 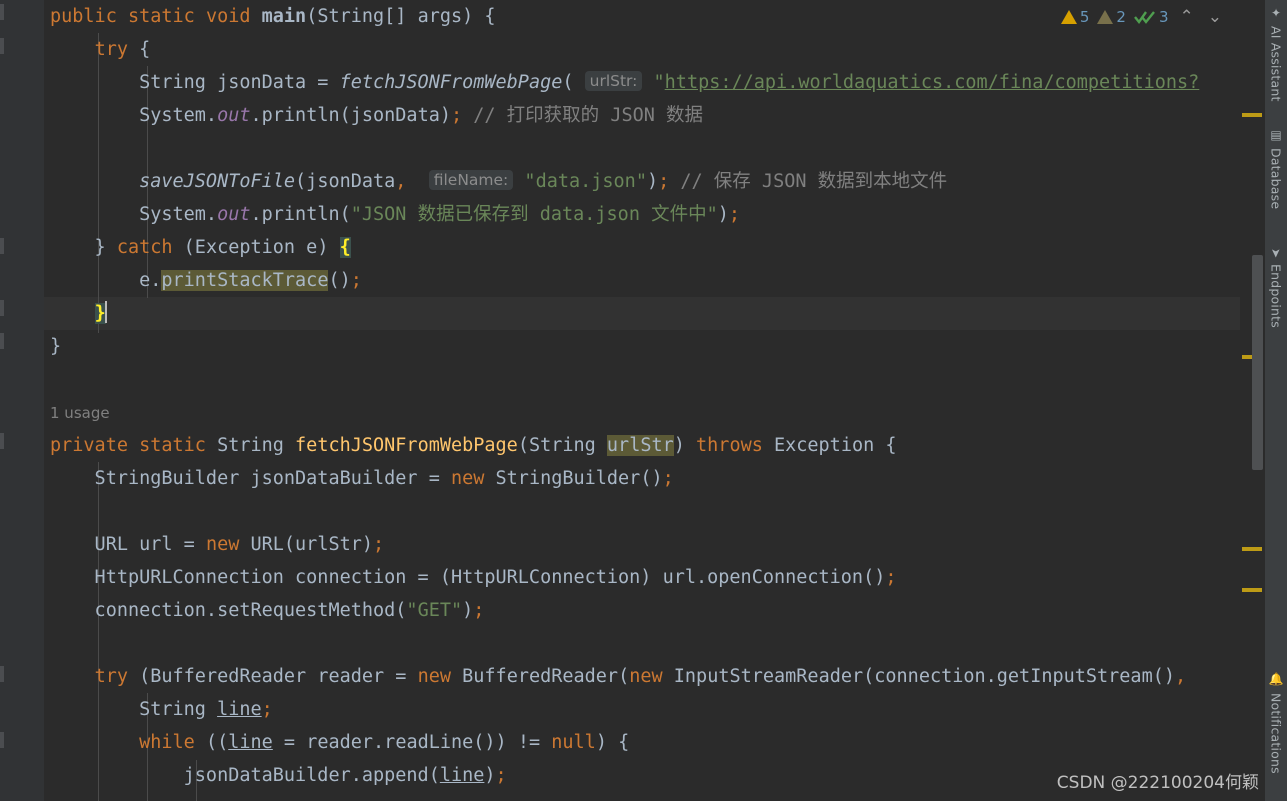 I want to click on inlay-hint-urlstr: urlStr:, so click(x=613, y=81).